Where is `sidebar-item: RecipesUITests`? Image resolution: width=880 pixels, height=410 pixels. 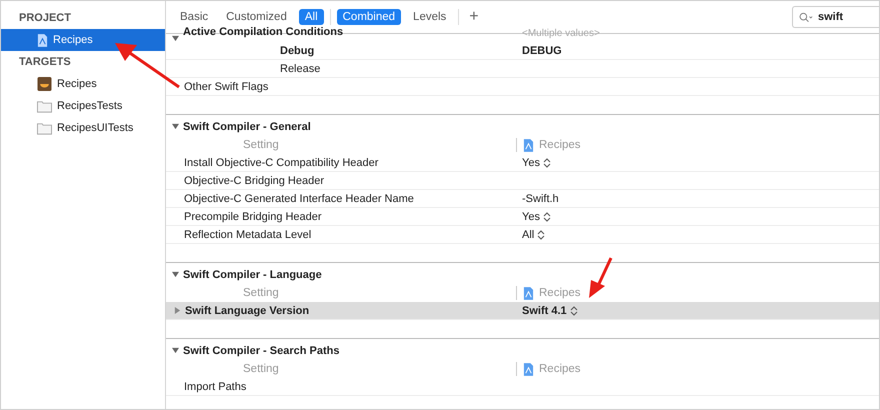
sidebar-item: RecipesUITests is located at coordinates (83, 128).